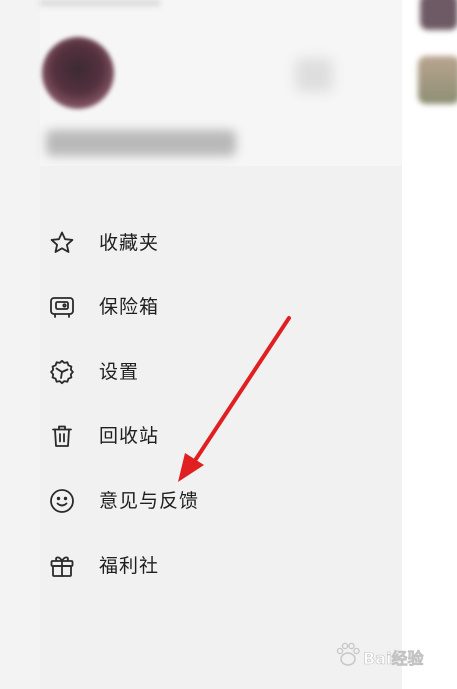 The height and width of the screenshot is (689, 457). I want to click on menu-item-welfare: 福利社, so click(221, 566).